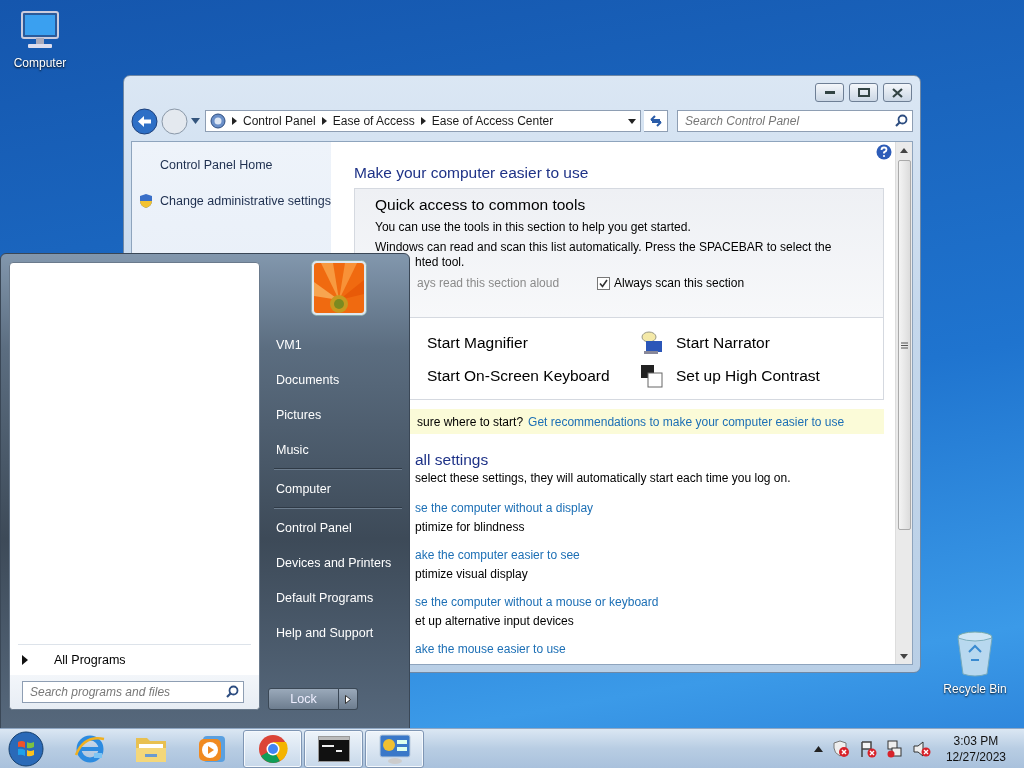 This screenshot has height=768, width=1024. What do you see at coordinates (335, 414) in the screenshot?
I see `start-menu-item: Pictures` at bounding box center [335, 414].